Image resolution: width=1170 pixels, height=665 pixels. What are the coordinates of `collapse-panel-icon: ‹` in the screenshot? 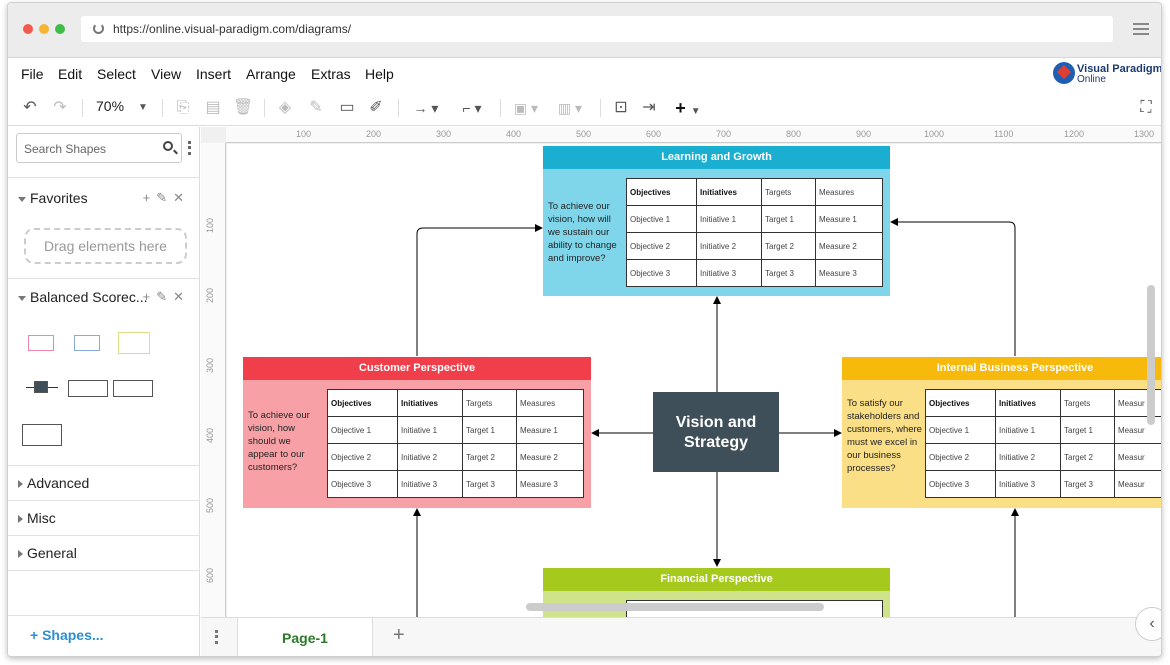 It's located at (1148, 624).